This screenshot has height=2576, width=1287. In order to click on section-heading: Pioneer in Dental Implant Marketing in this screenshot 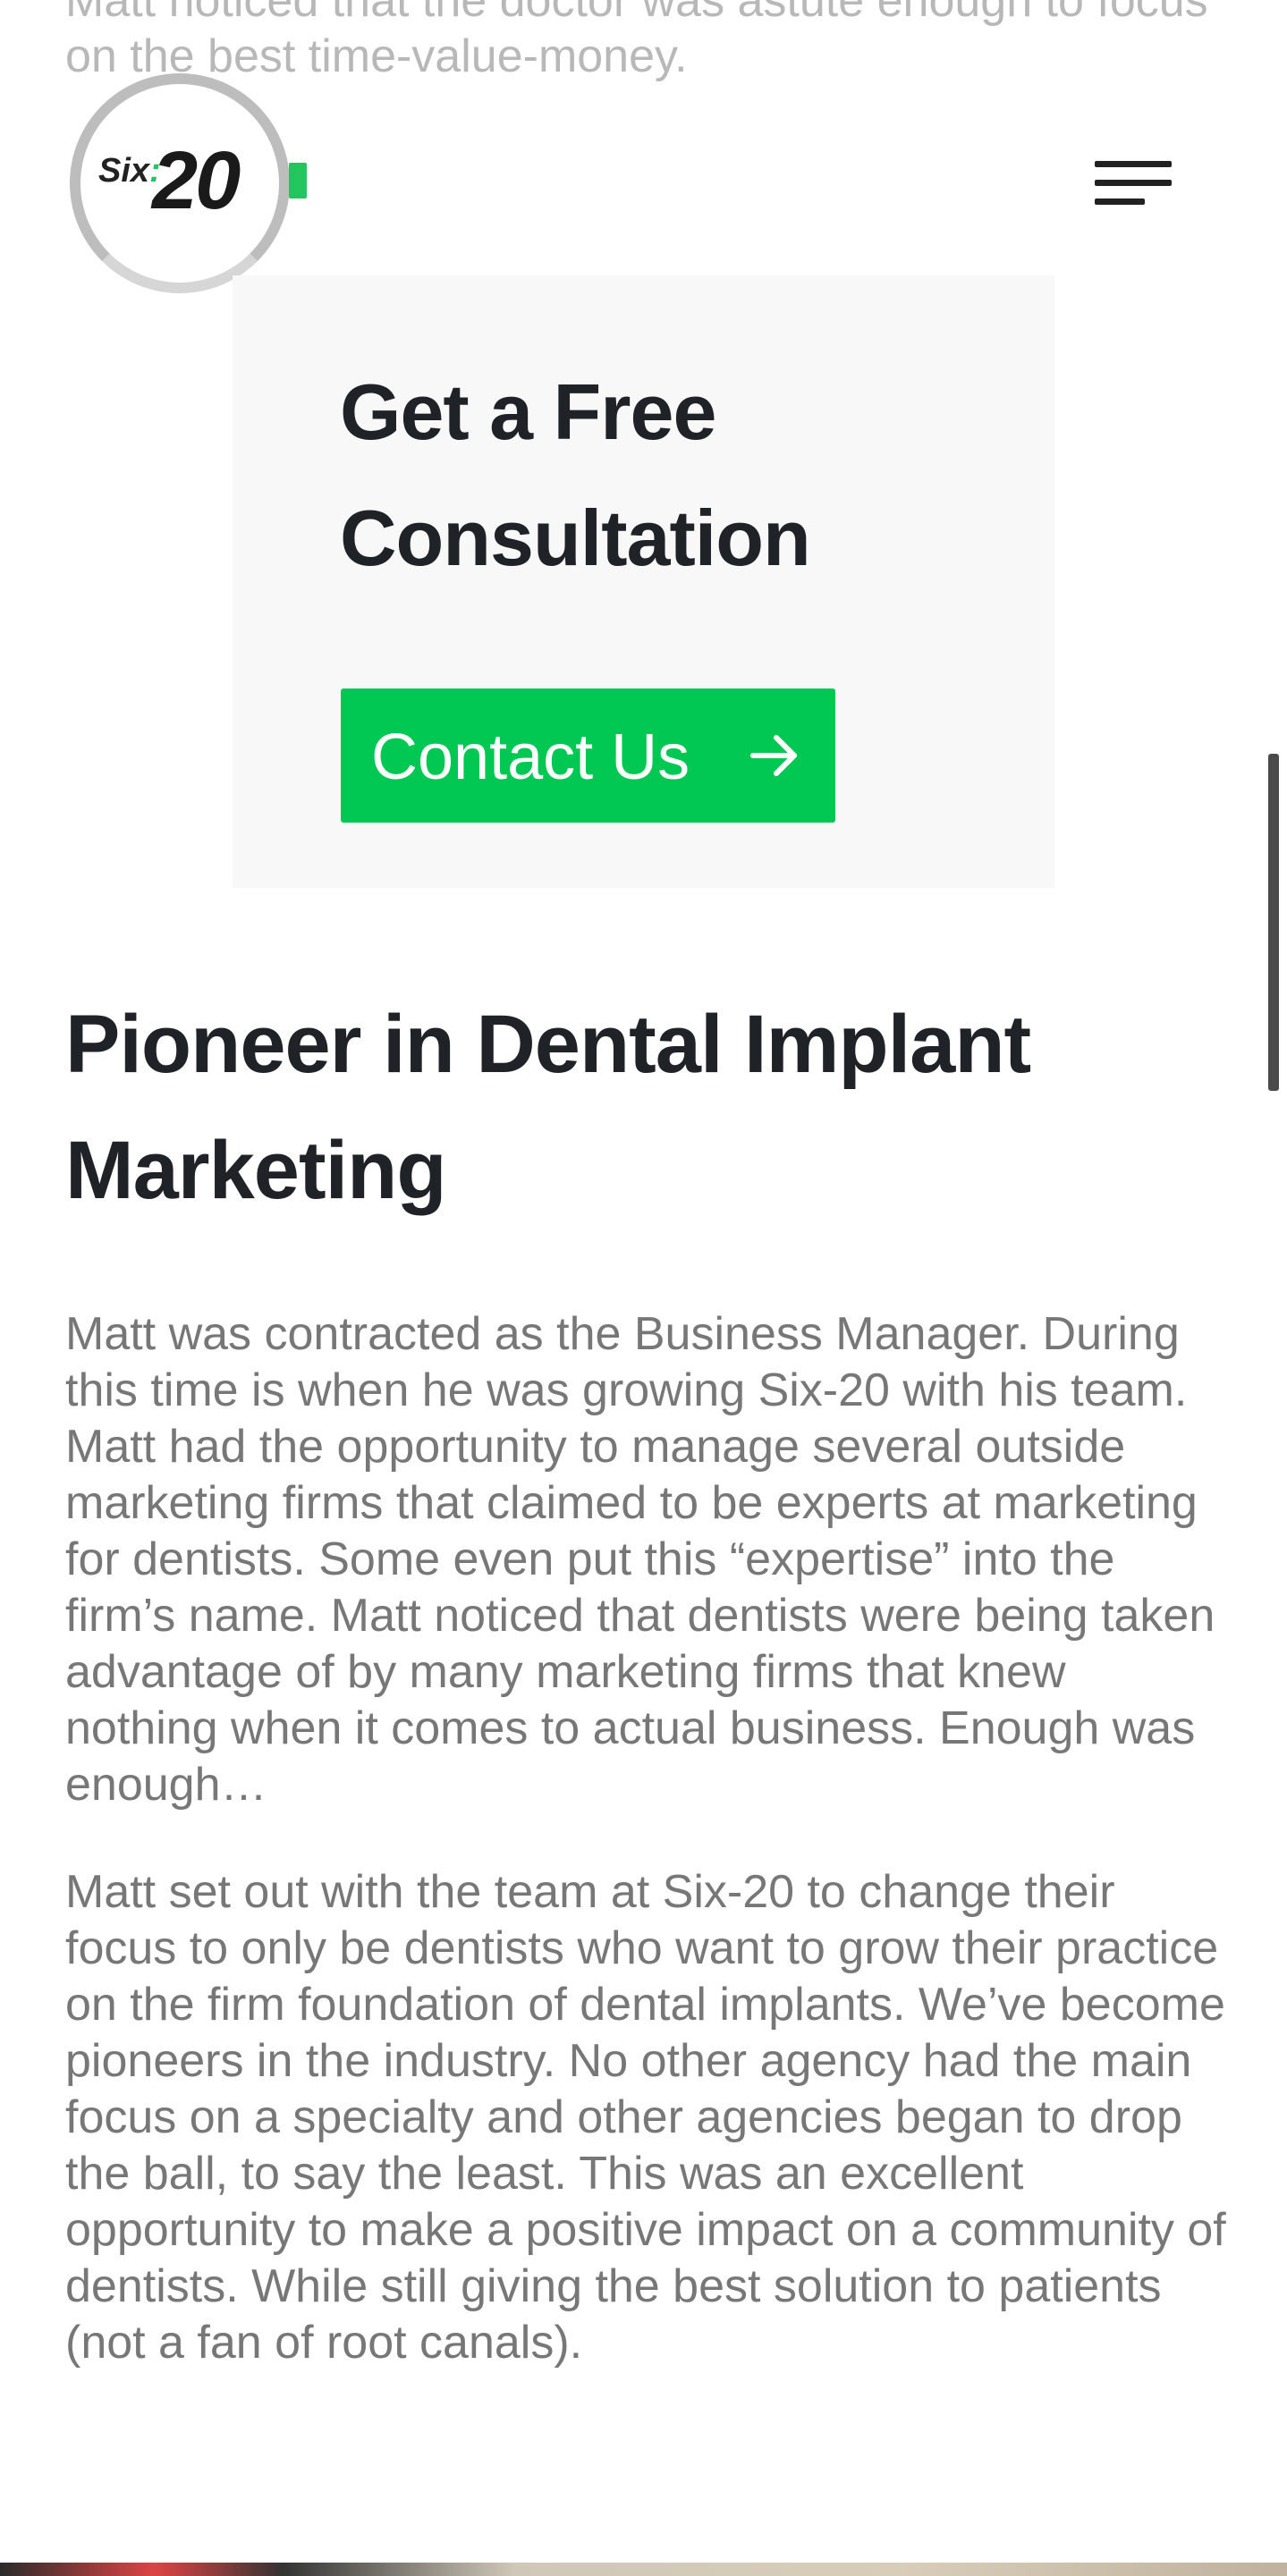, I will do `click(548, 1107)`.